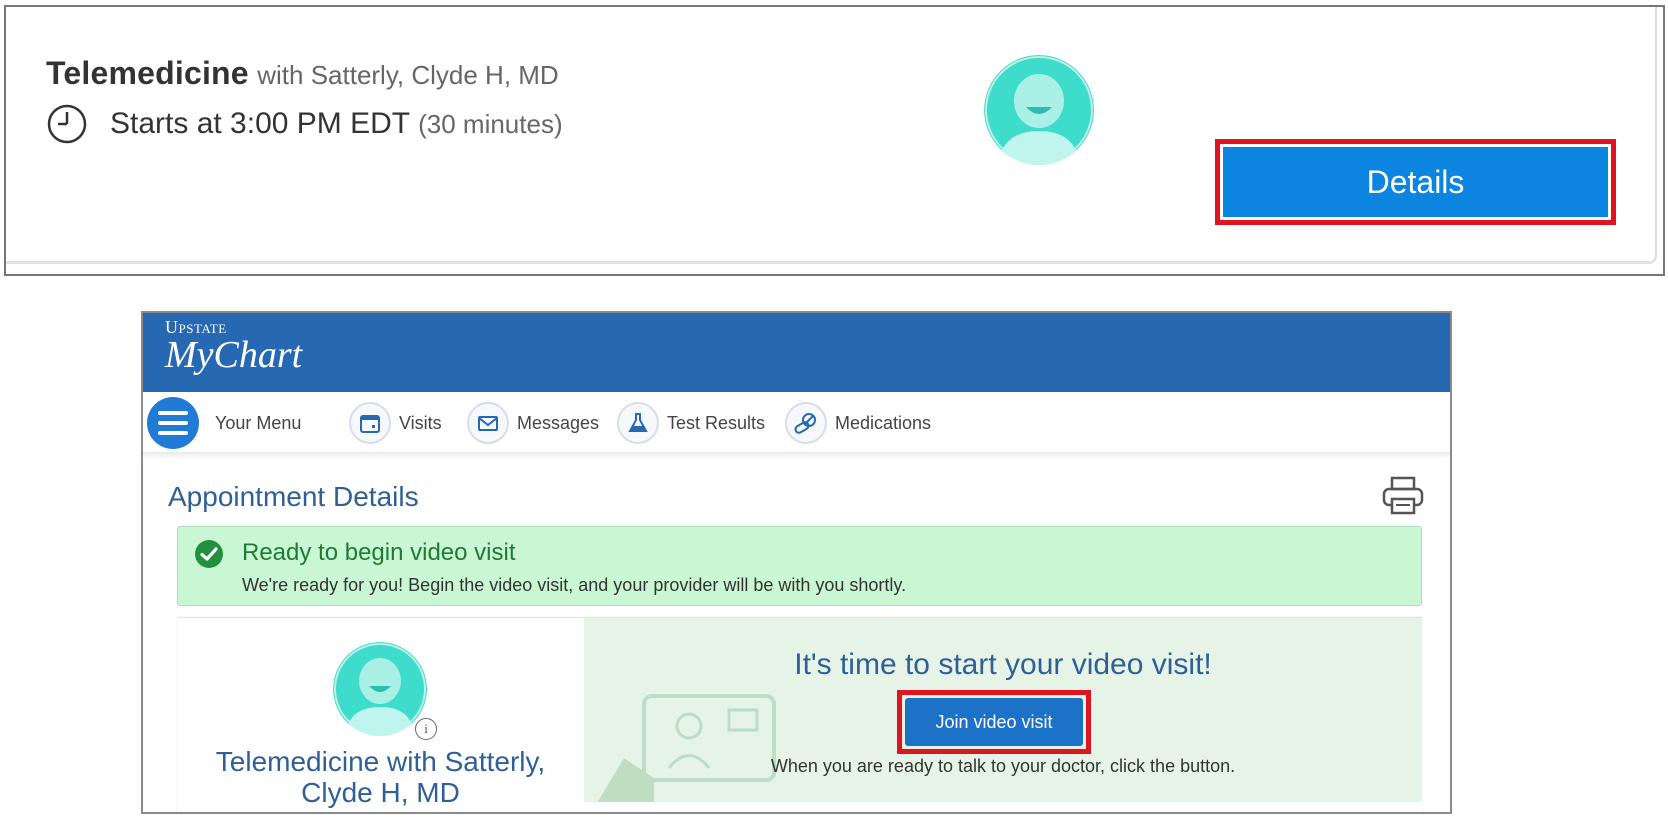 This screenshot has width=1668, height=820. Describe the element at coordinates (638, 423) in the screenshot. I see `flask-icon` at that location.